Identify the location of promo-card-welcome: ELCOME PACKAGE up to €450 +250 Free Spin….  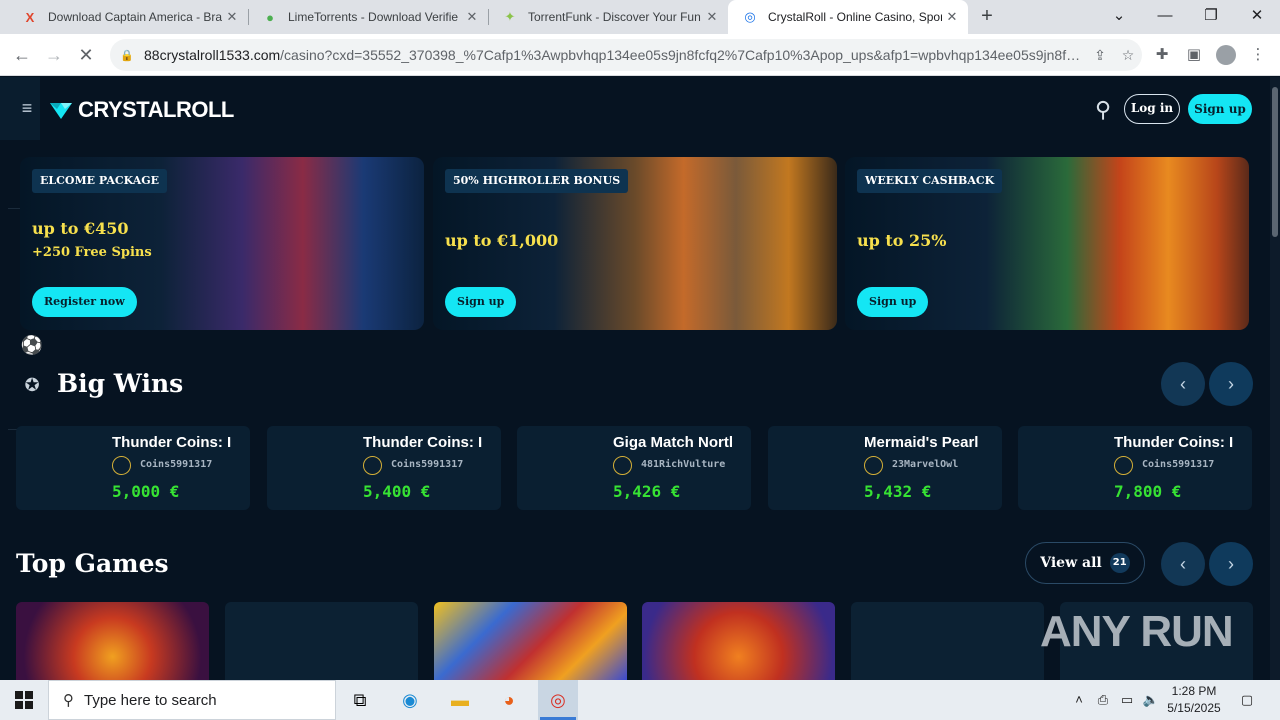
(222, 243).